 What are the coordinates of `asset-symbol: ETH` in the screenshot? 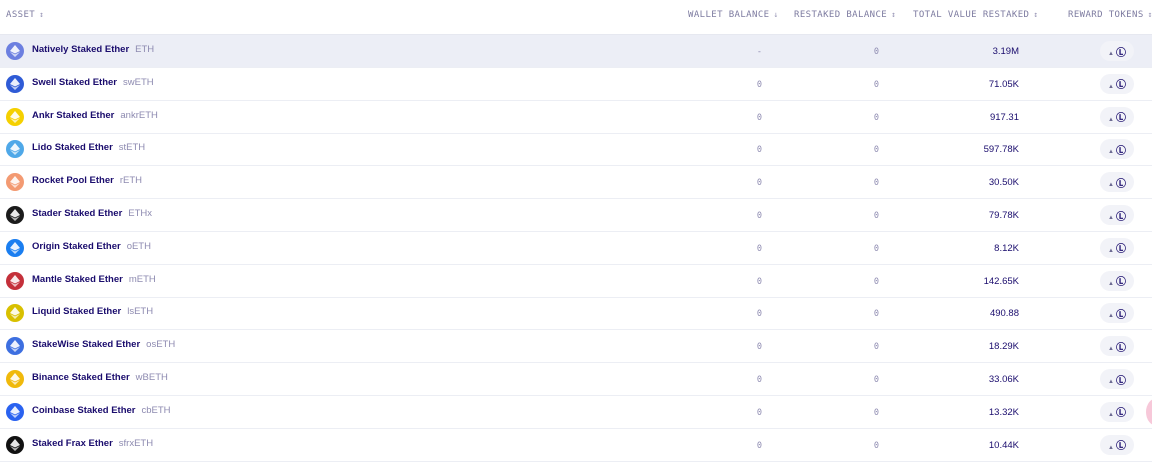 It's located at (145, 49).